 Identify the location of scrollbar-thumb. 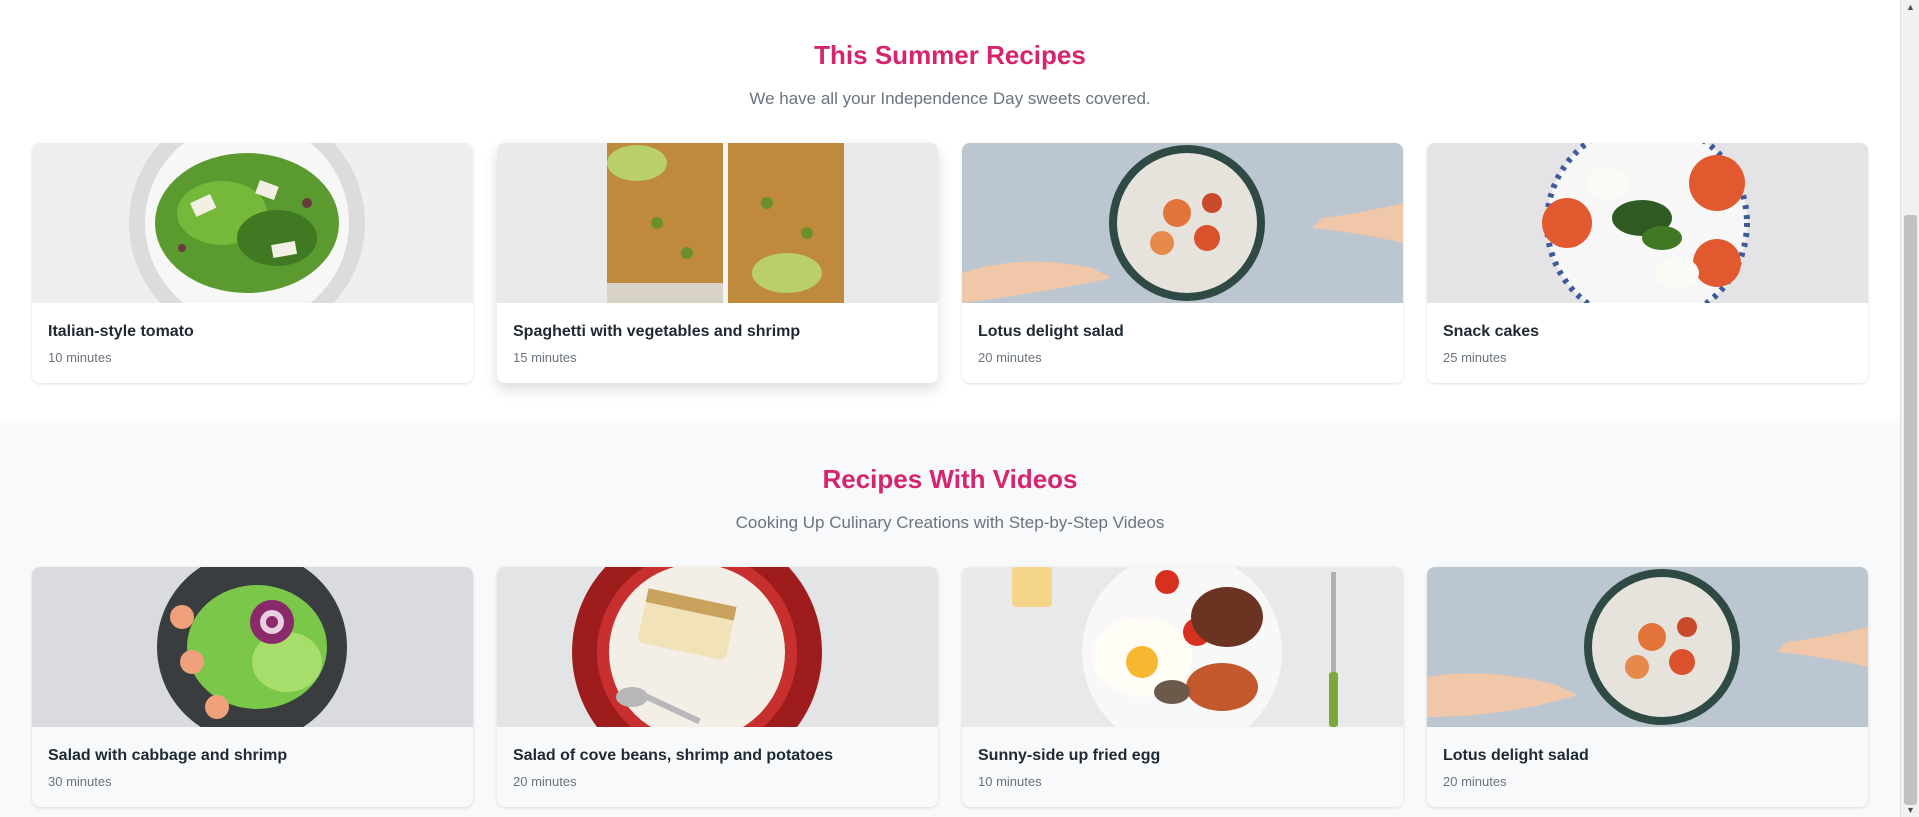
(1910, 510).